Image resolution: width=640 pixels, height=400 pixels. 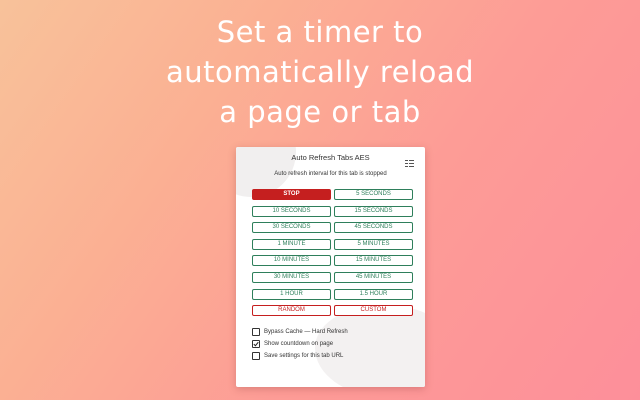 I want to click on bypass-cache-option: Bypass Cache — Hard Refresh, so click(x=300, y=331).